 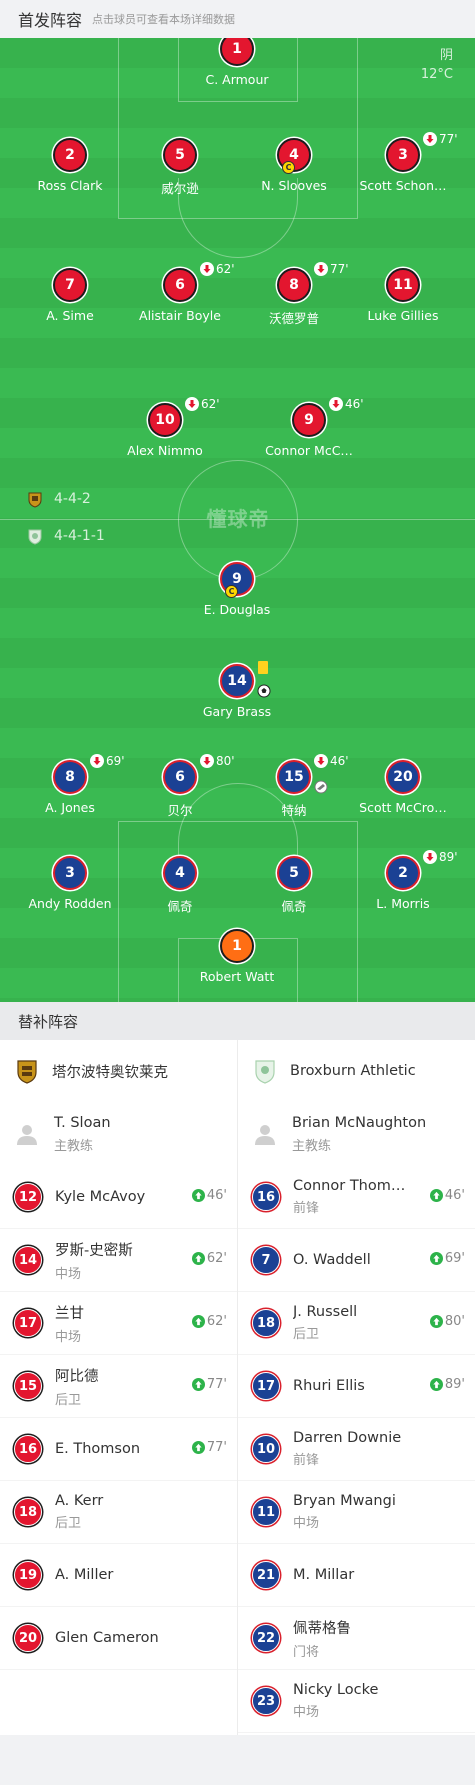 What do you see at coordinates (237, 19) in the screenshot?
I see `lineup-header: 首发阵容 点击球员可查看本场详细数据` at bounding box center [237, 19].